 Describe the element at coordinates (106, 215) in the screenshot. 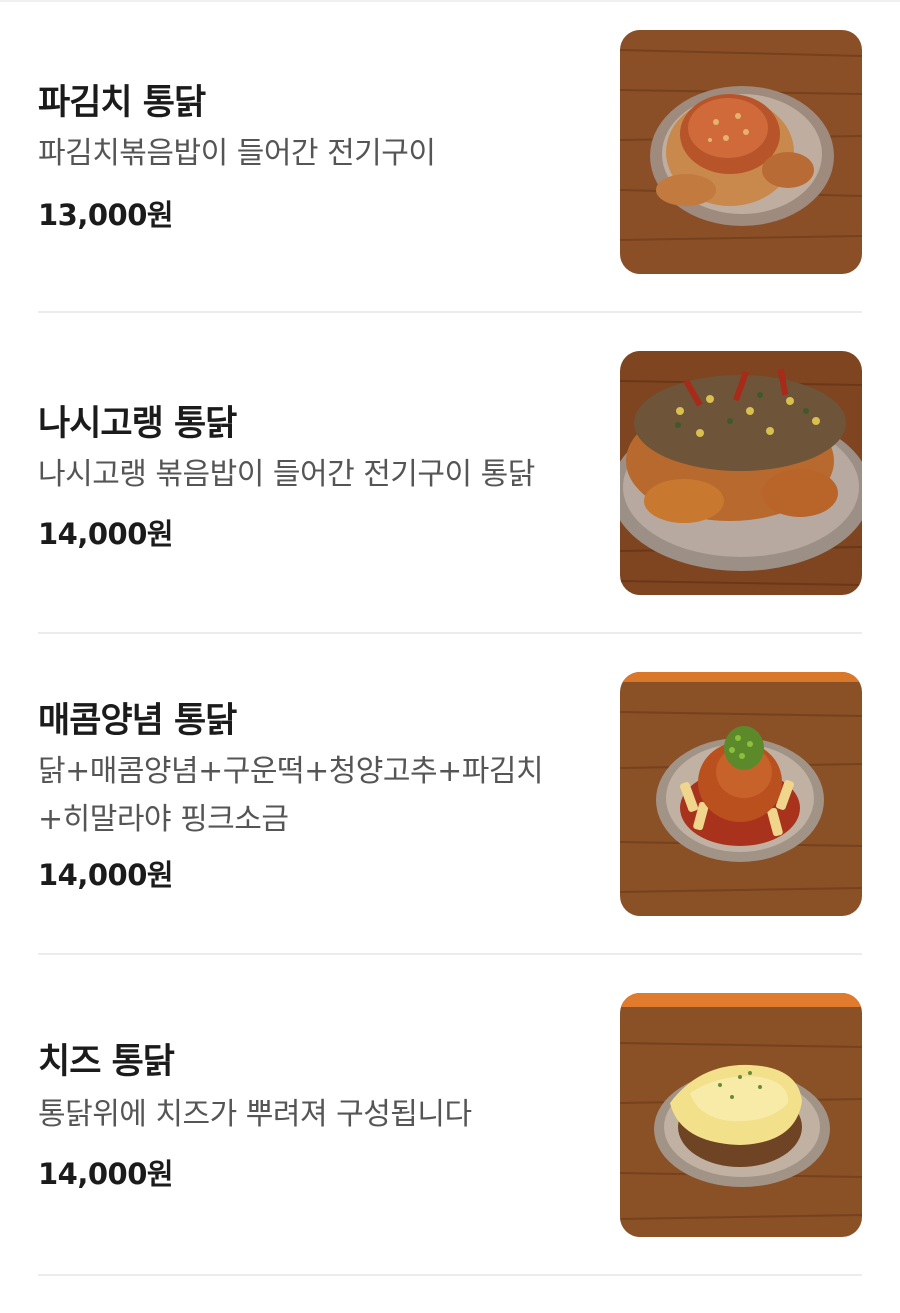

I see `menu-item-price: 13,000원` at that location.